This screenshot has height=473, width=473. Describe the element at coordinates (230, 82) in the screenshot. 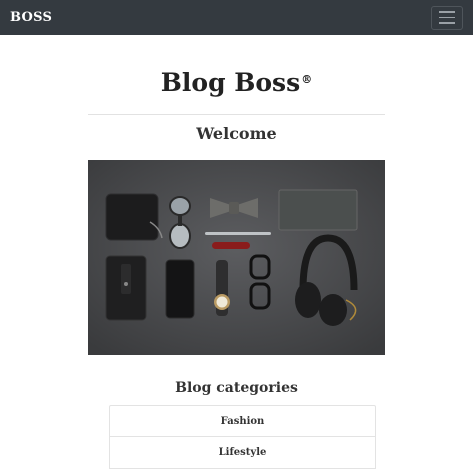

I see `page-title-text: Blog Boss` at that location.